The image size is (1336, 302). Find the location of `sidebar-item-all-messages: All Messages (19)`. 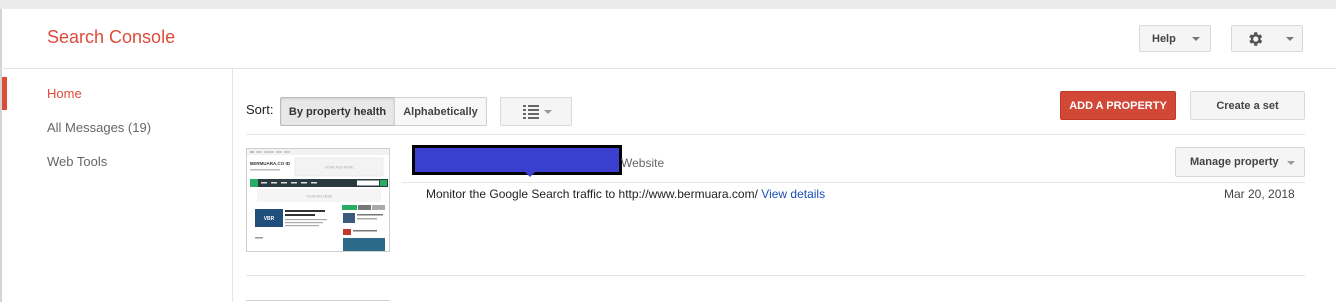

sidebar-item-all-messages: All Messages (19) is located at coordinates (99, 127).